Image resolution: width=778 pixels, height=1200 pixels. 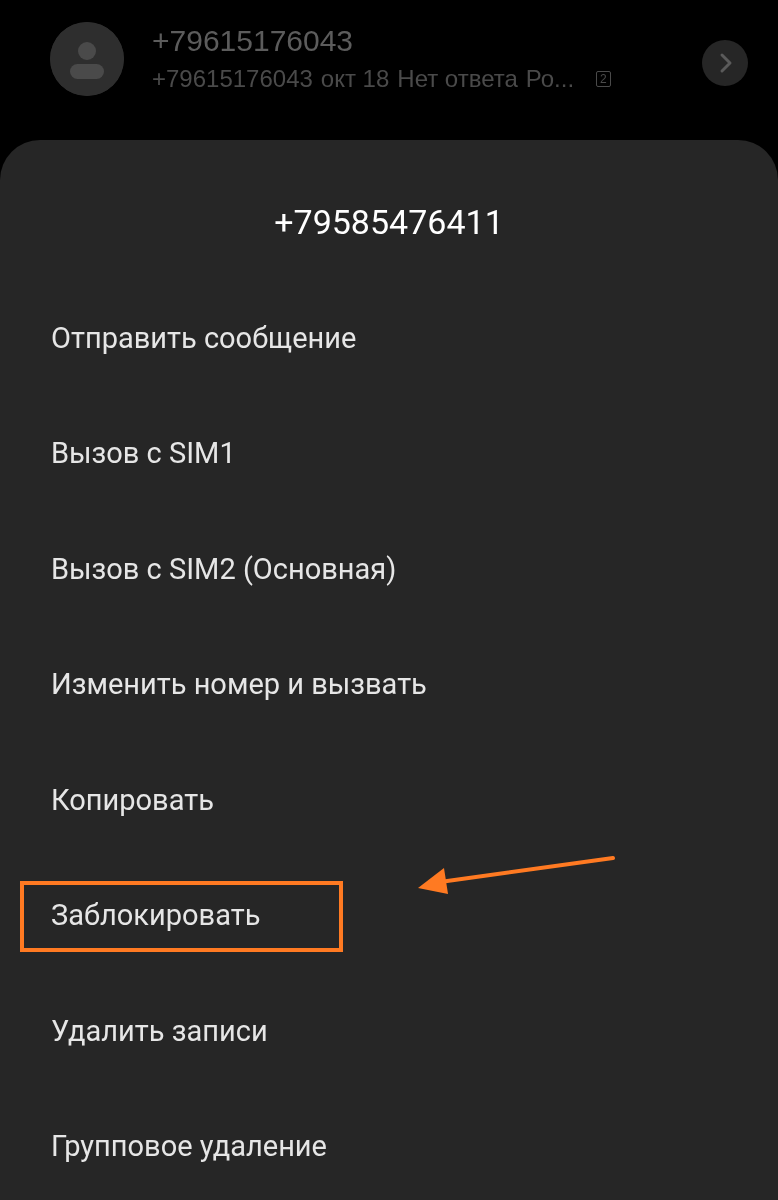 What do you see at coordinates (389, 569) in the screenshot?
I see `menu-item: Вызов с SIM2 (Основная)` at bounding box center [389, 569].